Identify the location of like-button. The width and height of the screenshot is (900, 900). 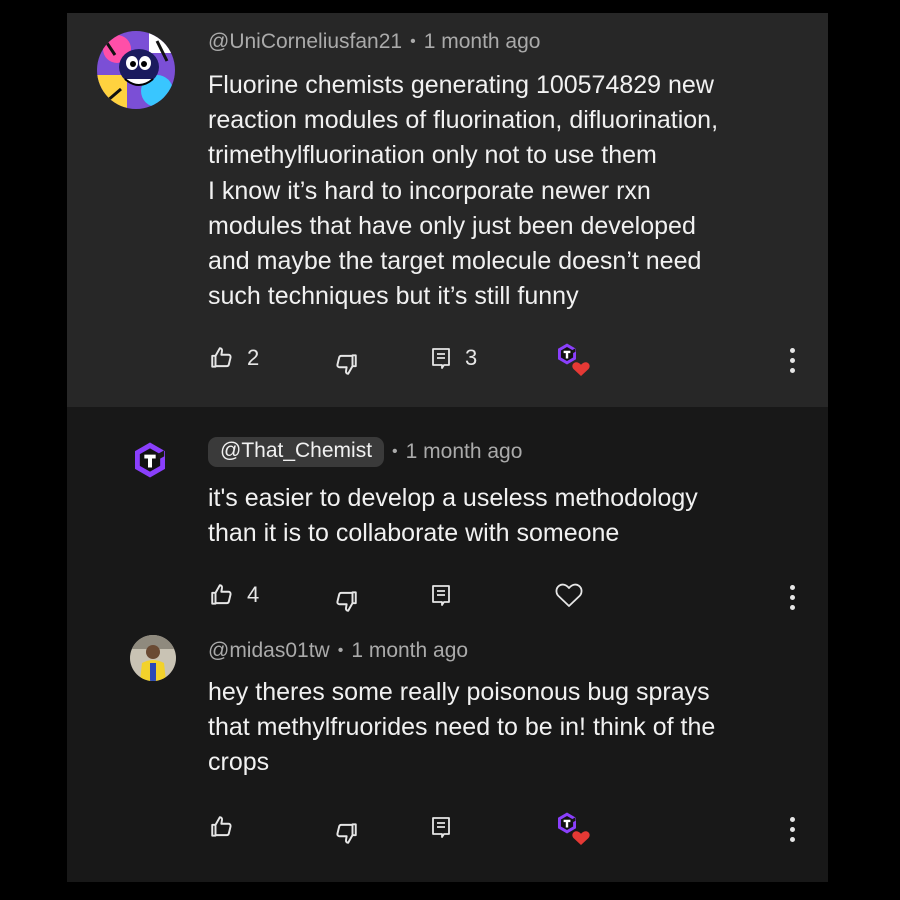
(222, 827).